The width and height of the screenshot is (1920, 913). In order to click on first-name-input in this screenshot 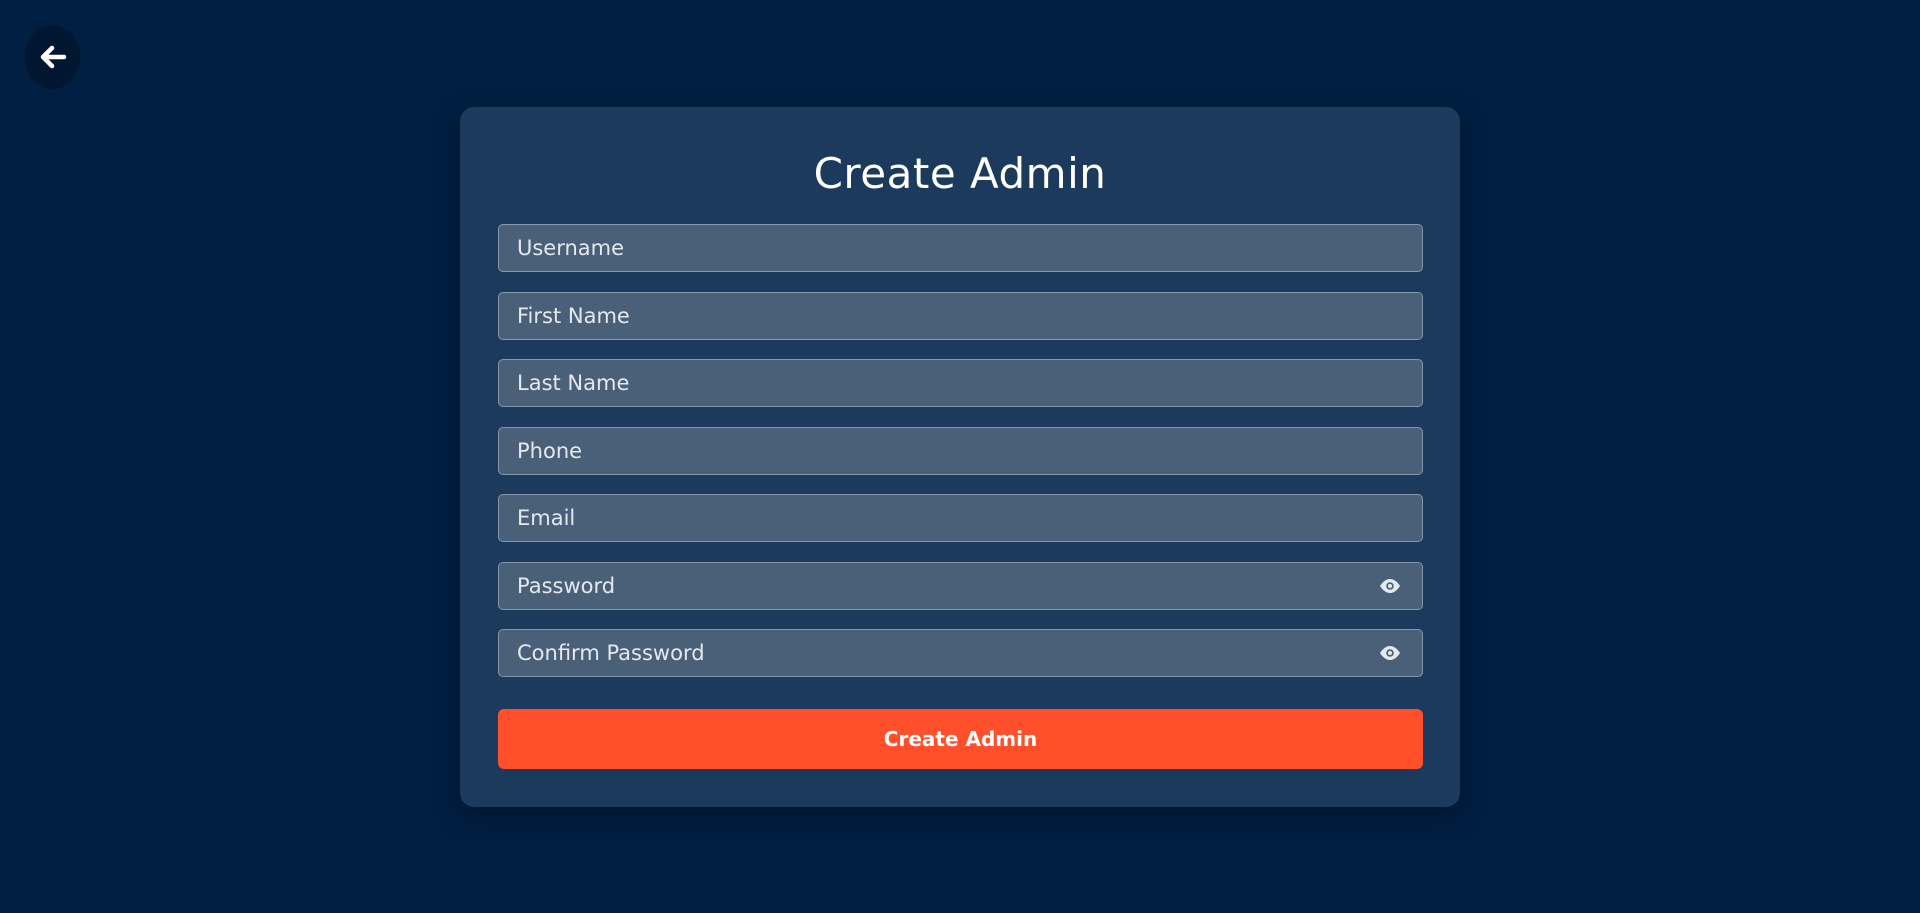, I will do `click(960, 316)`.